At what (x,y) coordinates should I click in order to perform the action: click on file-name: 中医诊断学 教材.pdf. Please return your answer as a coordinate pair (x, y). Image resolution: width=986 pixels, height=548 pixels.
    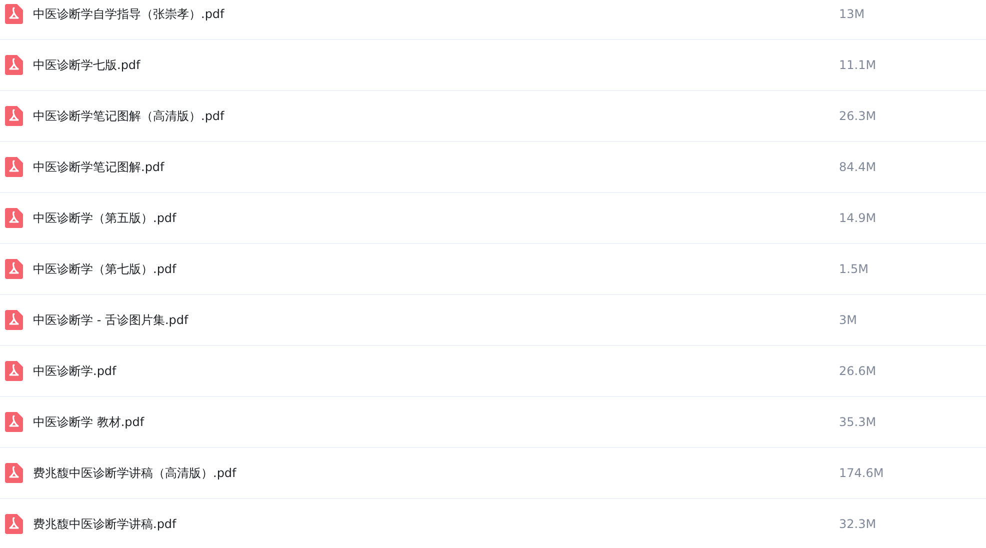
    Looking at the image, I should click on (436, 422).